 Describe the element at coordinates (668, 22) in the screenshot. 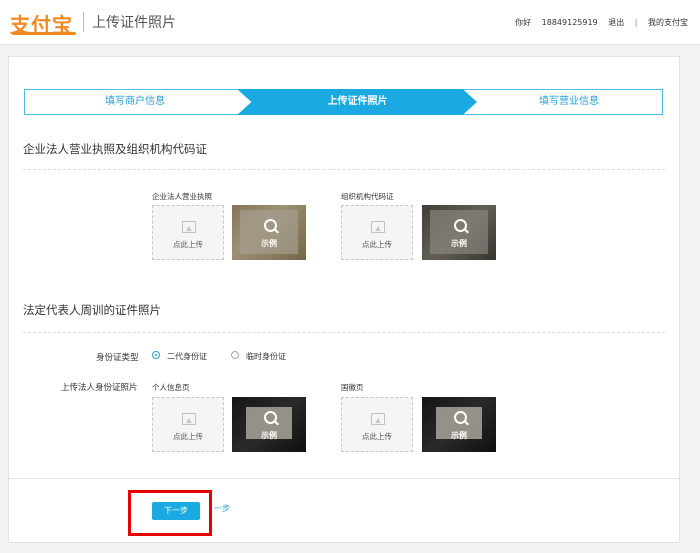

I see `my-alipay-link: 我的支付宝` at that location.